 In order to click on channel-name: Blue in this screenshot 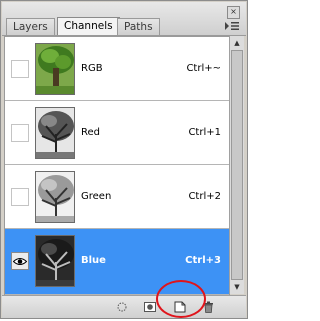, I will do `click(93, 260)`.